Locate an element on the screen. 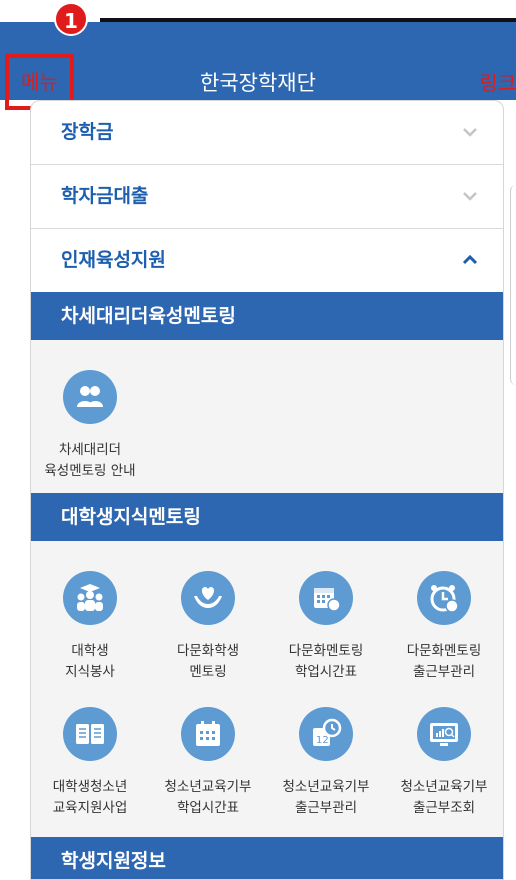  item-label-line2: 지식봉사 is located at coordinates (90, 672).